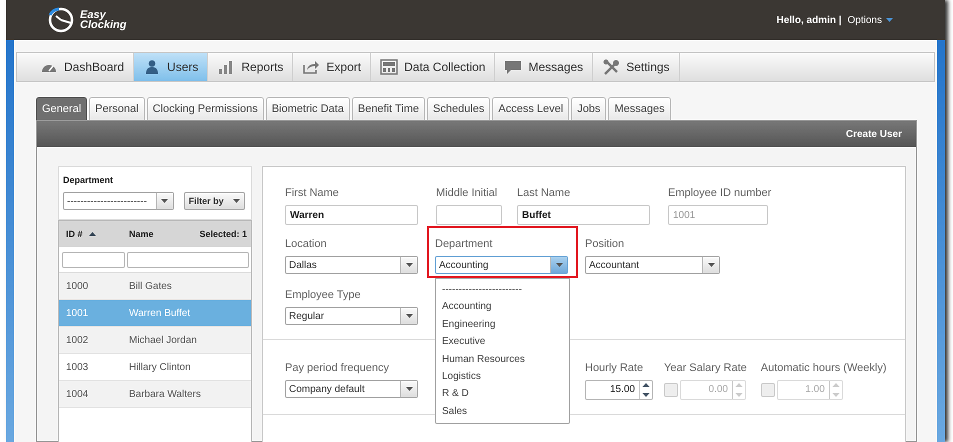 The image size is (953, 442). What do you see at coordinates (160, 367) in the screenshot?
I see `name-cell: Hillary Clinton` at bounding box center [160, 367].